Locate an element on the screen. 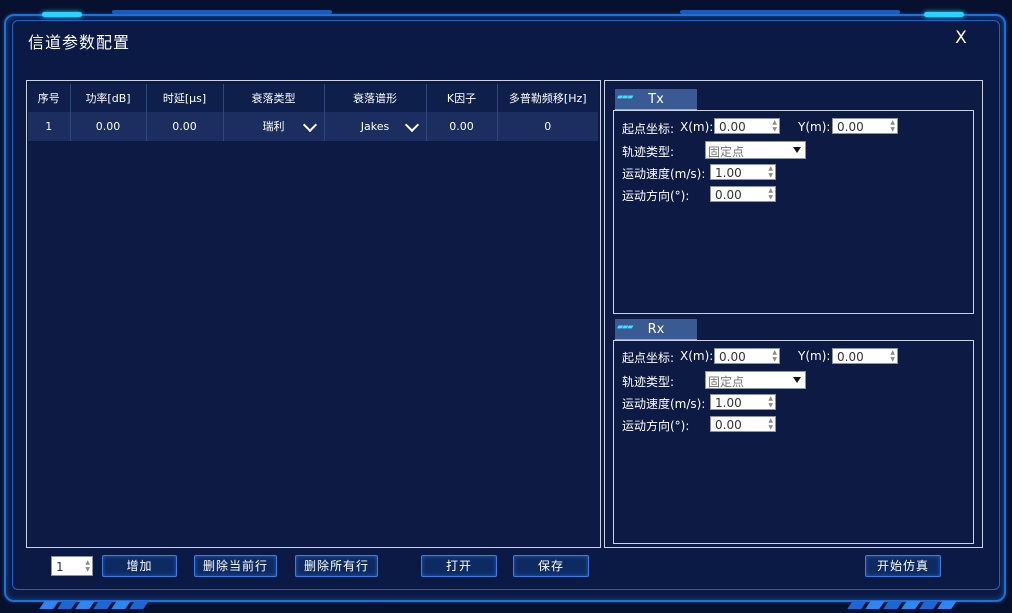 This screenshot has height=613, width=1012. cell-fading-spectrum: Jakes is located at coordinates (375, 126).